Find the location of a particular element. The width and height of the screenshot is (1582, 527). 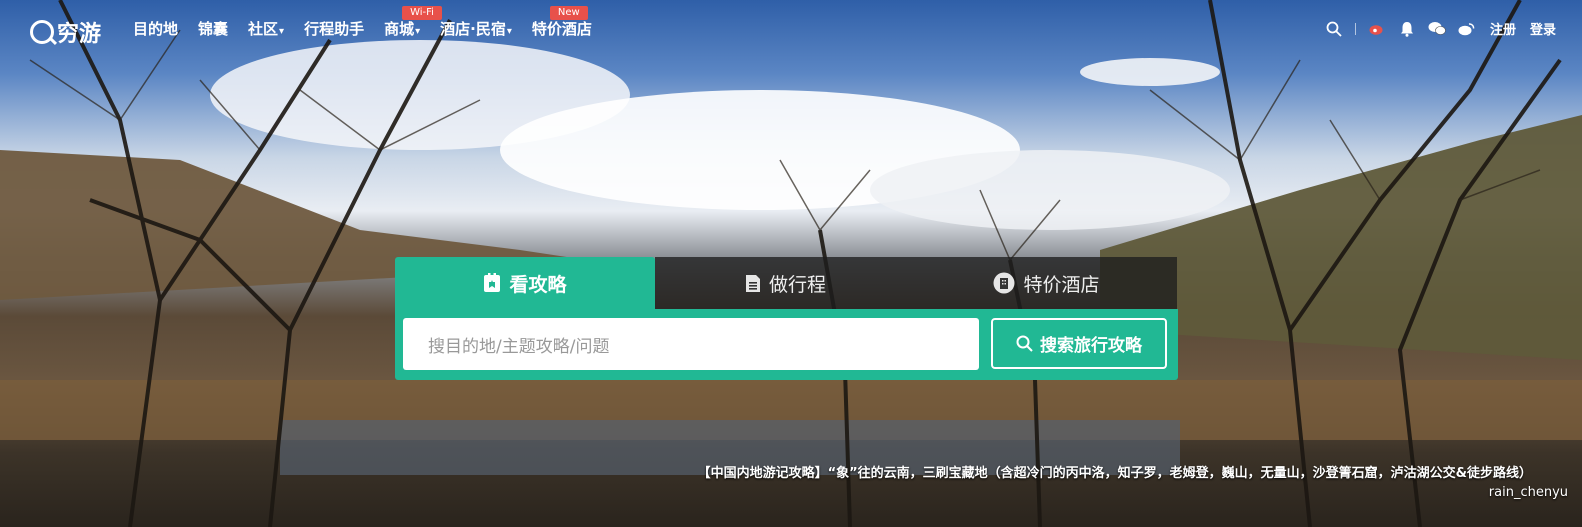

register-link: 注册 is located at coordinates (1503, 28).